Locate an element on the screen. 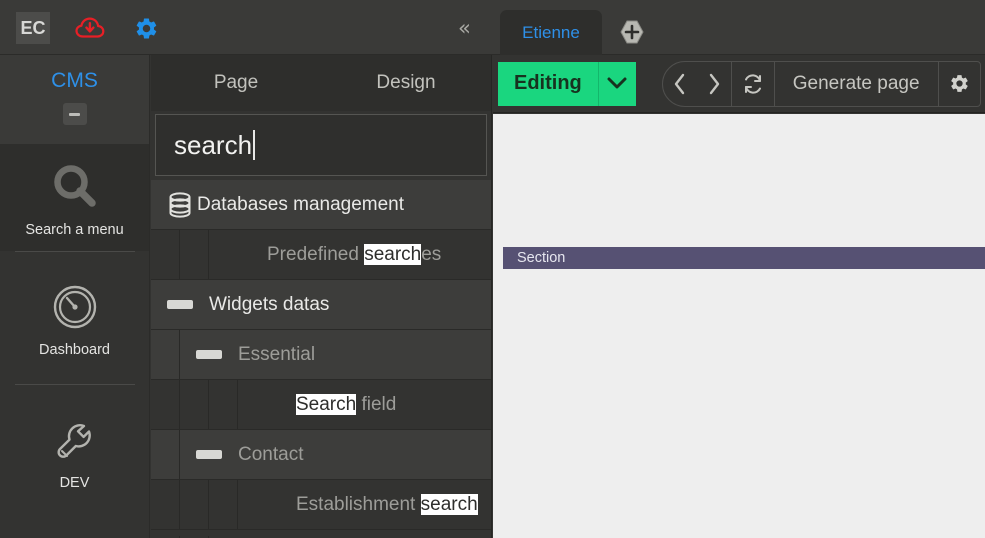 This screenshot has width=985, height=538. tree-item-text: Contact is located at coordinates (271, 454).